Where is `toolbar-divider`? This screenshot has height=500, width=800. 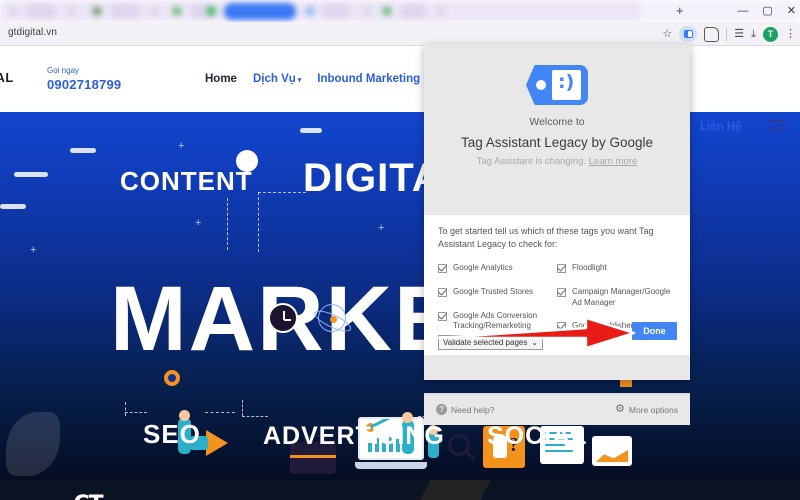 toolbar-divider is located at coordinates (727, 34).